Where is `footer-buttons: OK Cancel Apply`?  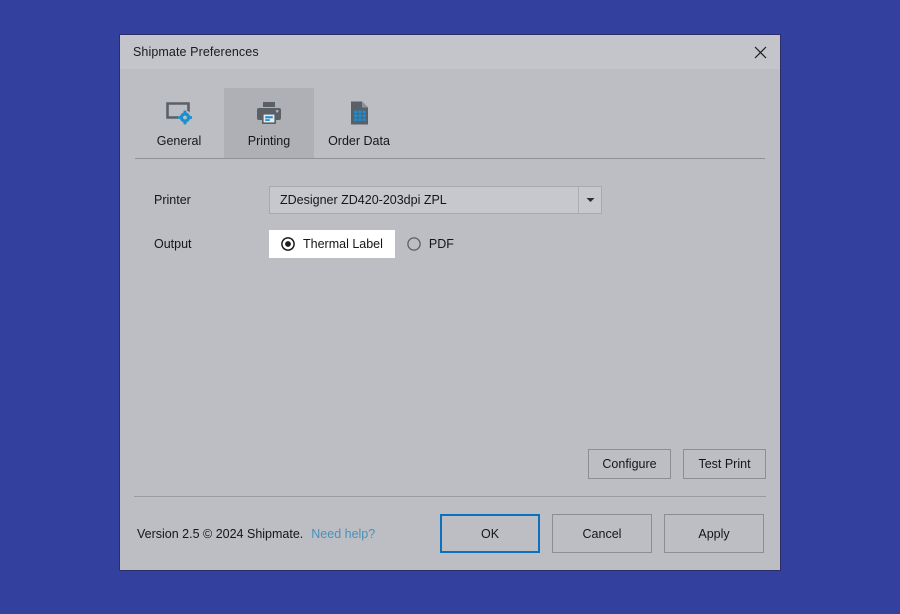
footer-buttons: OK Cancel Apply is located at coordinates (602, 533).